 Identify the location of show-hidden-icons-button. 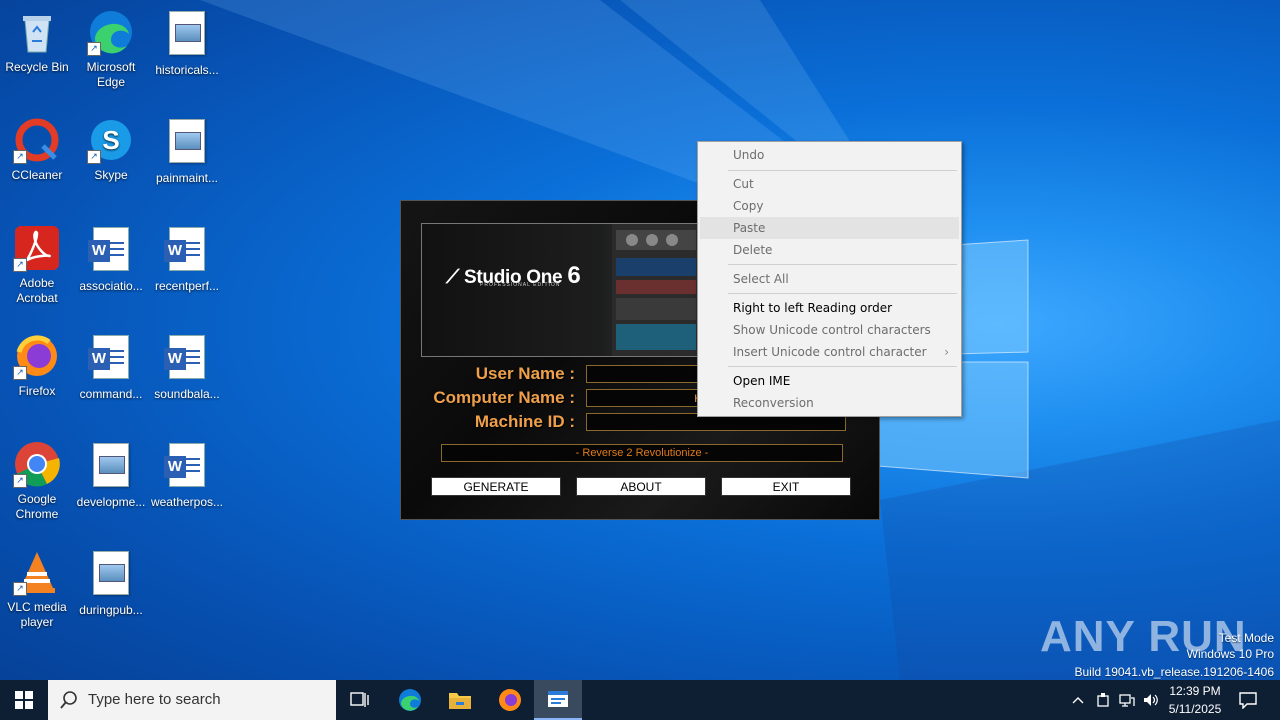
(1078, 700).